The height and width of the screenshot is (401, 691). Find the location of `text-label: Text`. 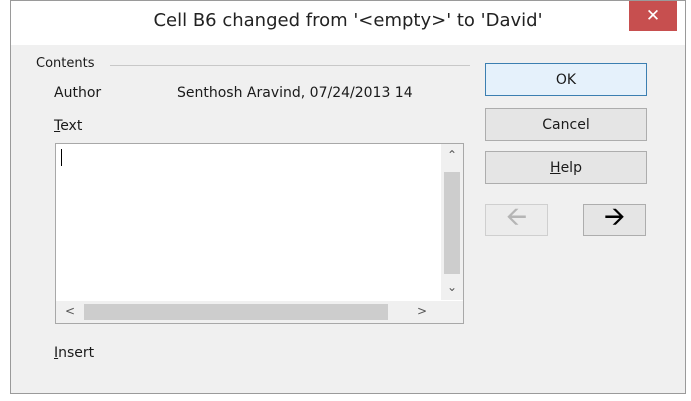

text-label: Text is located at coordinates (68, 126).